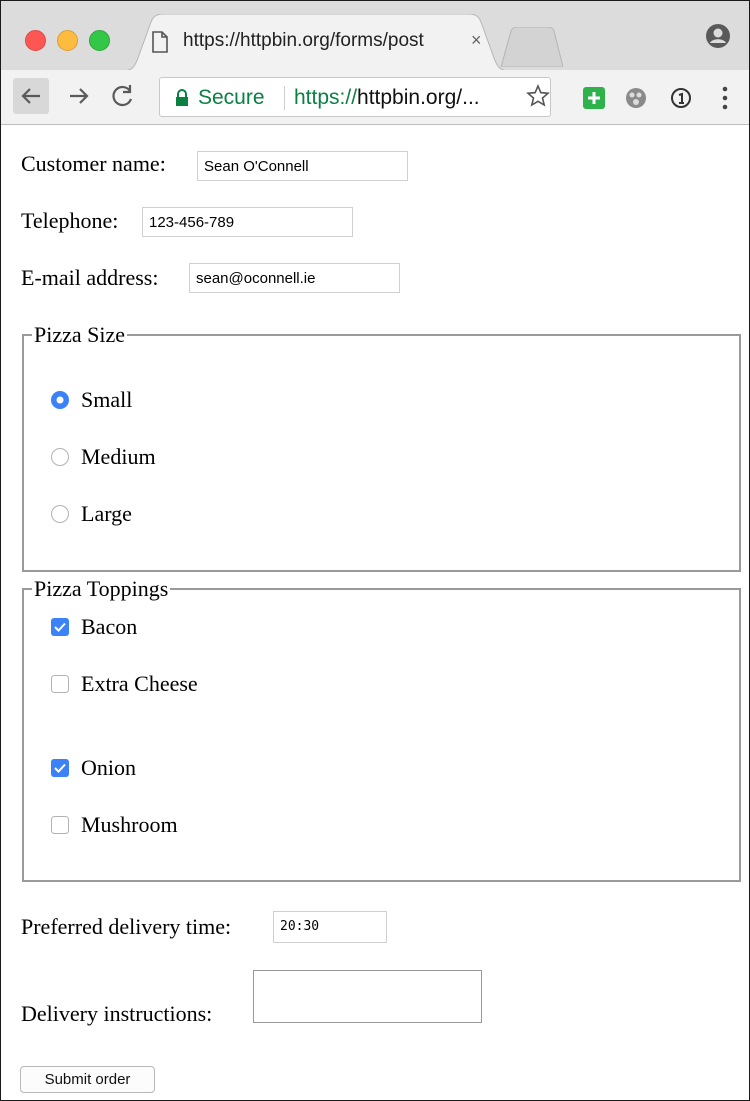 This screenshot has height=1101, width=750. Describe the element at coordinates (303, 40) in the screenshot. I see `tab-title: https://httpbin.org/forms/post` at that location.